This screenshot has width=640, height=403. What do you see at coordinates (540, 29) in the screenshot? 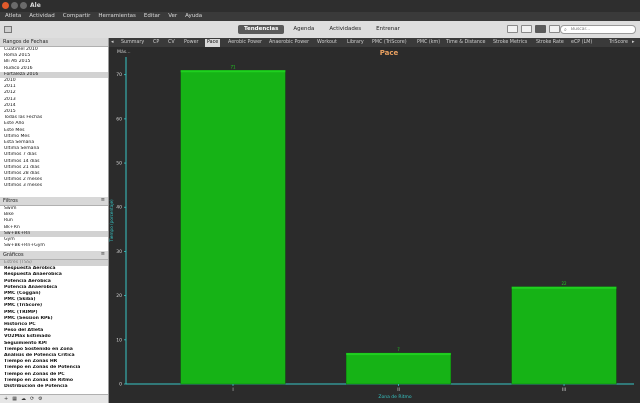
I see `tabbed-layout-button` at bounding box center [540, 29].